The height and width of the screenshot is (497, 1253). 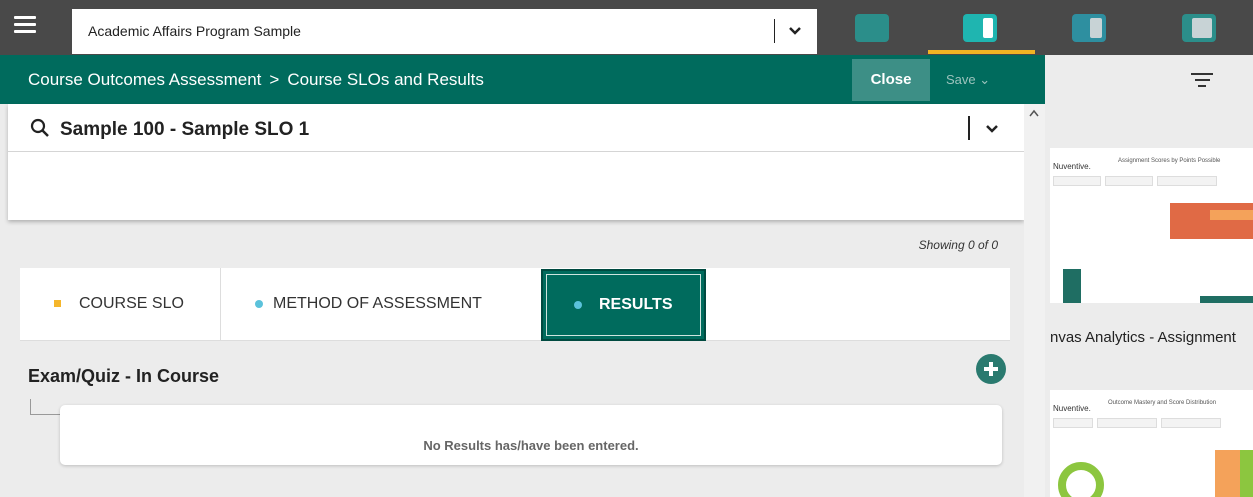 What do you see at coordinates (377, 303) in the screenshot?
I see `tab-label: METHOD OF ASSESSMENT` at bounding box center [377, 303].